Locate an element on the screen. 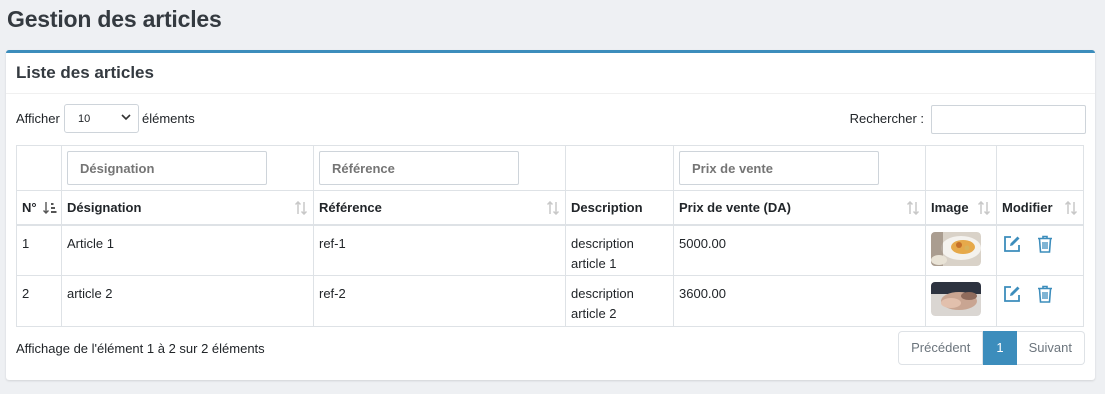  search-input is located at coordinates (1008, 119).